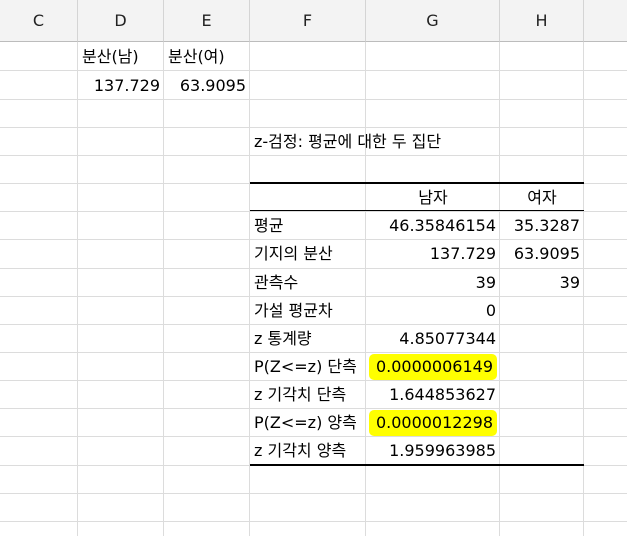 The image size is (627, 536). What do you see at coordinates (207, 85) in the screenshot?
I see `cell-e2-variance-female: 63.9095` at bounding box center [207, 85].